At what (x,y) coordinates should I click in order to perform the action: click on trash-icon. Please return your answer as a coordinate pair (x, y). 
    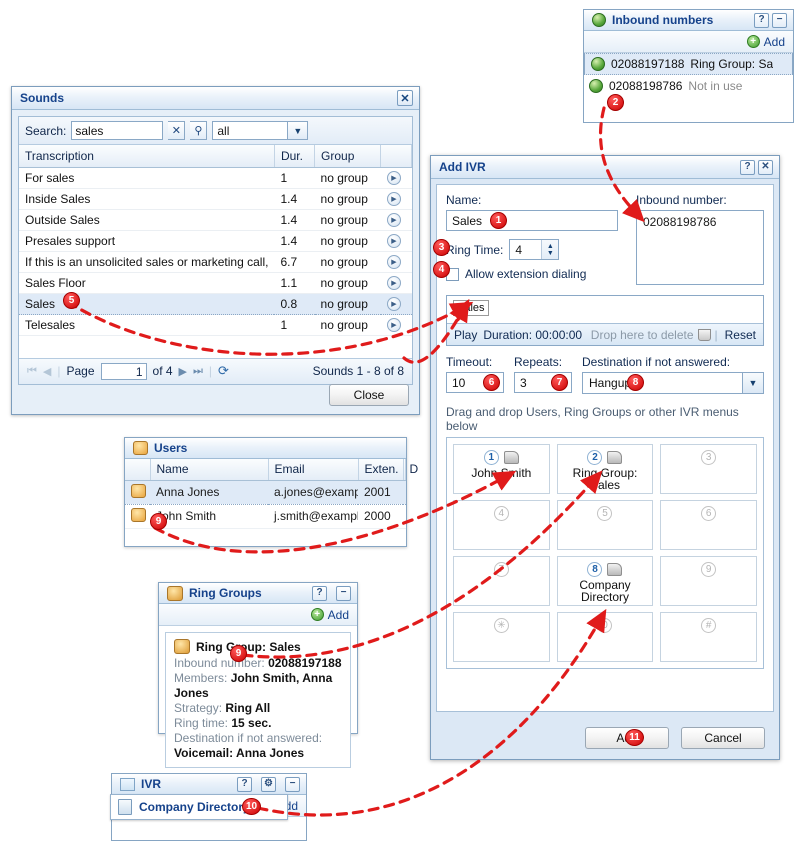
    Looking at the image, I should click on (704, 334).